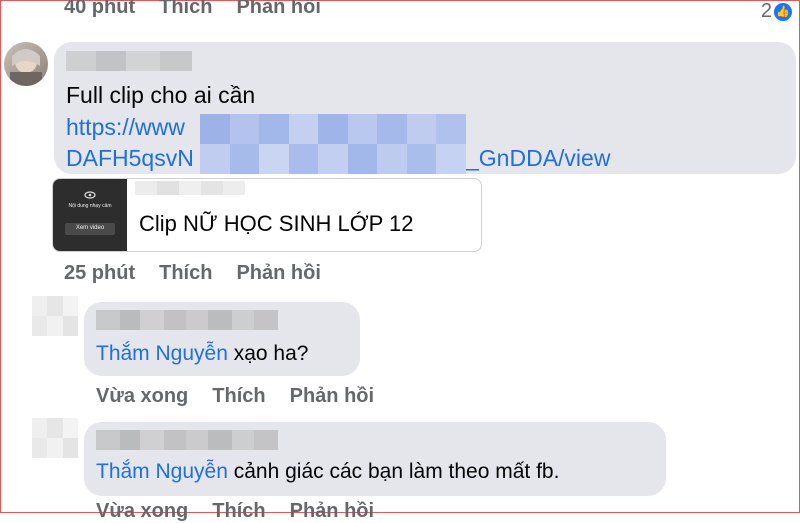 The width and height of the screenshot is (800, 523). What do you see at coordinates (99, 273) in the screenshot?
I see `comment-time: 25 phút` at bounding box center [99, 273].